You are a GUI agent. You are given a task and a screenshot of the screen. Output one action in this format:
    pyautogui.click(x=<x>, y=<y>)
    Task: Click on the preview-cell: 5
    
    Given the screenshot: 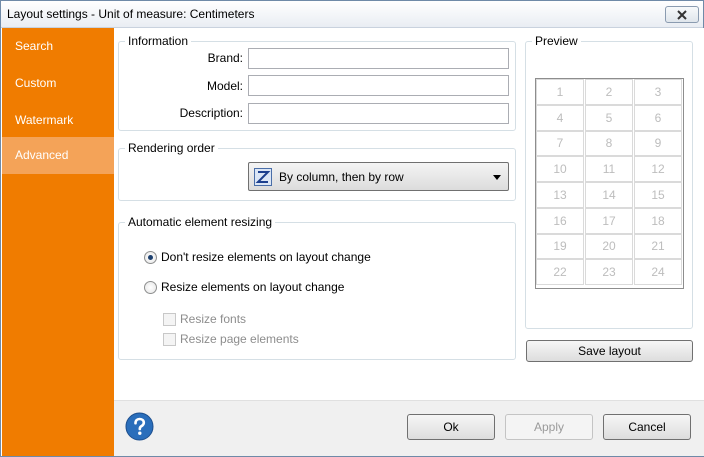 What is the action you would take?
    pyautogui.click(x=609, y=117)
    